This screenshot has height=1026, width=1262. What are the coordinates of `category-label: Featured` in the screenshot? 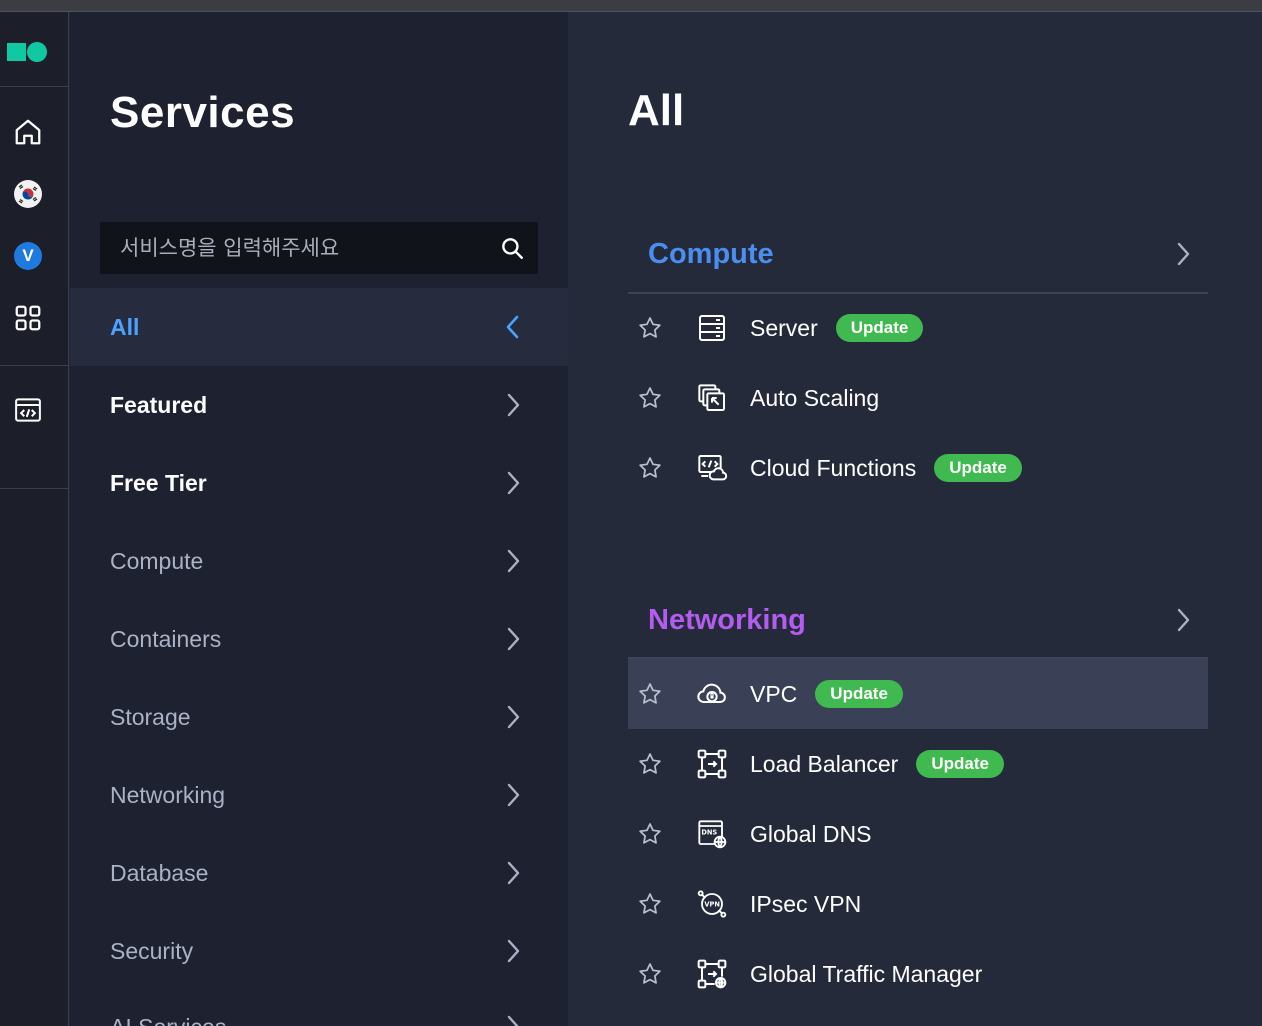 It's located at (159, 404).